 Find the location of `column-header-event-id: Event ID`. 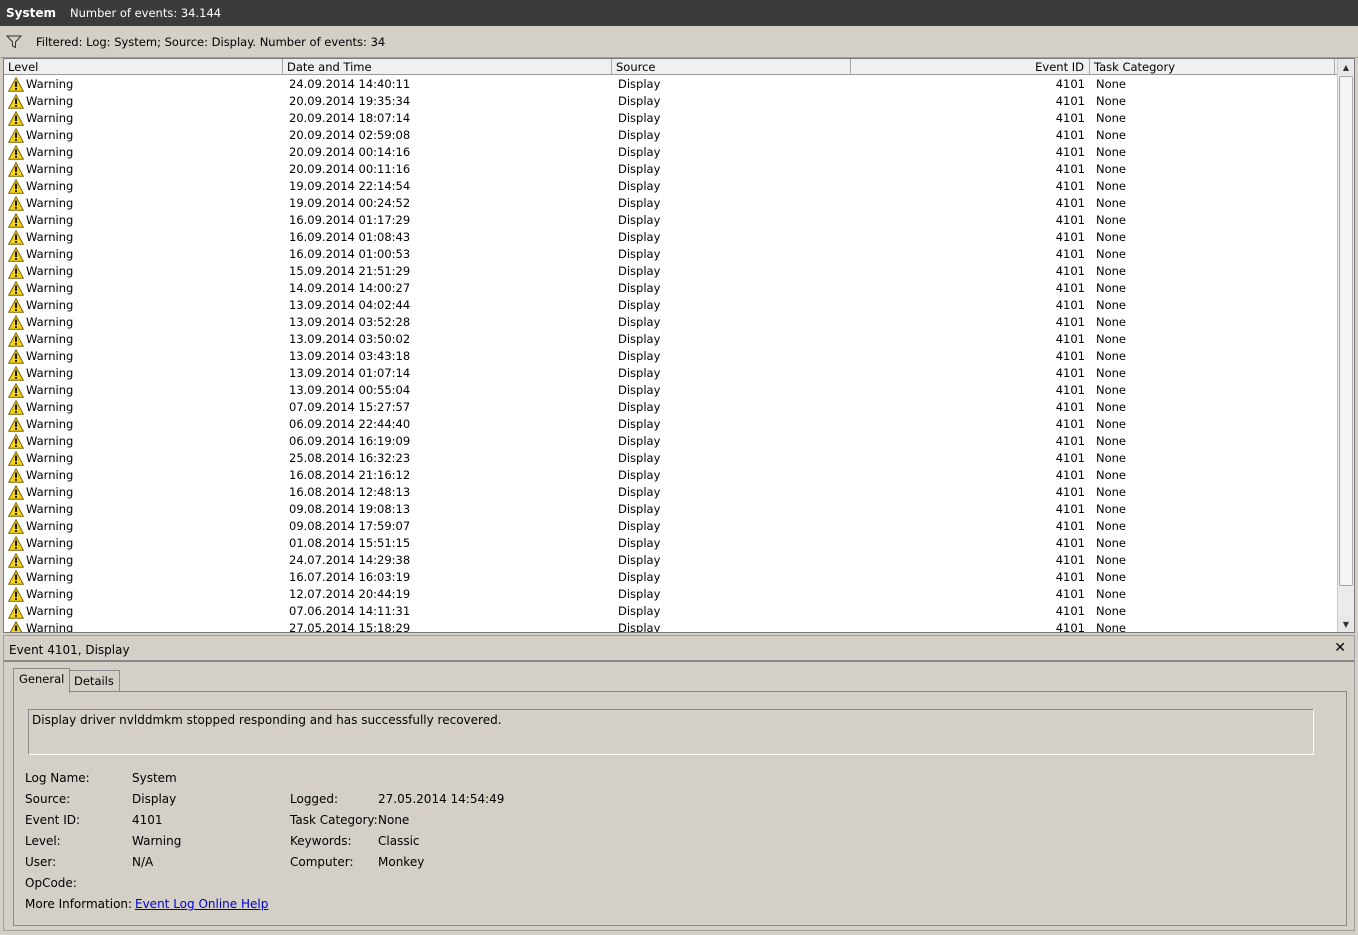

column-header-event-id: Event ID is located at coordinates (970, 67).